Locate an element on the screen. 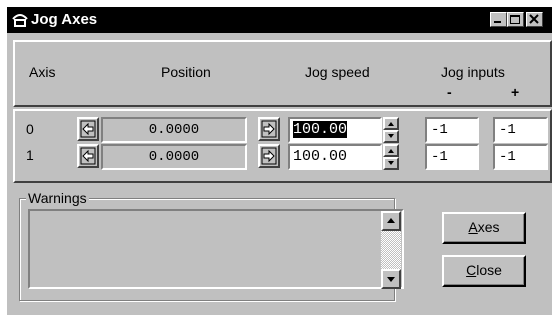 Image resolution: width=552 pixels, height=315 pixels. close-button-mnemonic: C is located at coordinates (471, 270).